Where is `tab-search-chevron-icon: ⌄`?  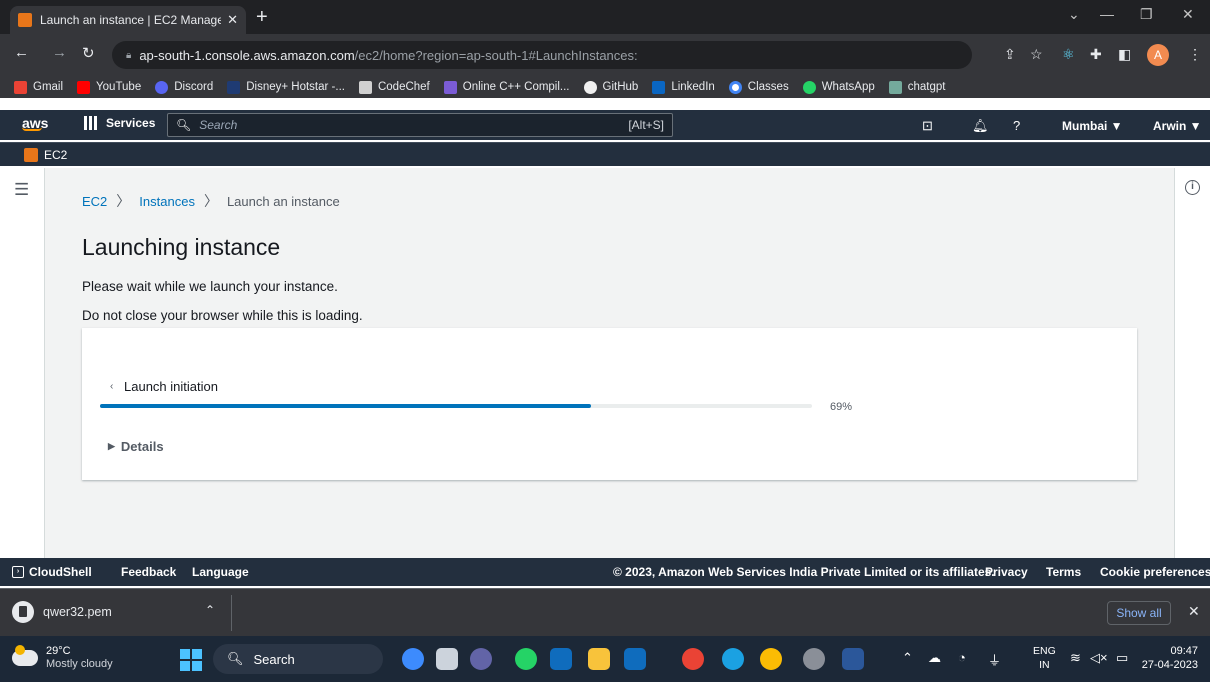
tab-search-chevron-icon: ⌄ is located at coordinates (1074, 14).